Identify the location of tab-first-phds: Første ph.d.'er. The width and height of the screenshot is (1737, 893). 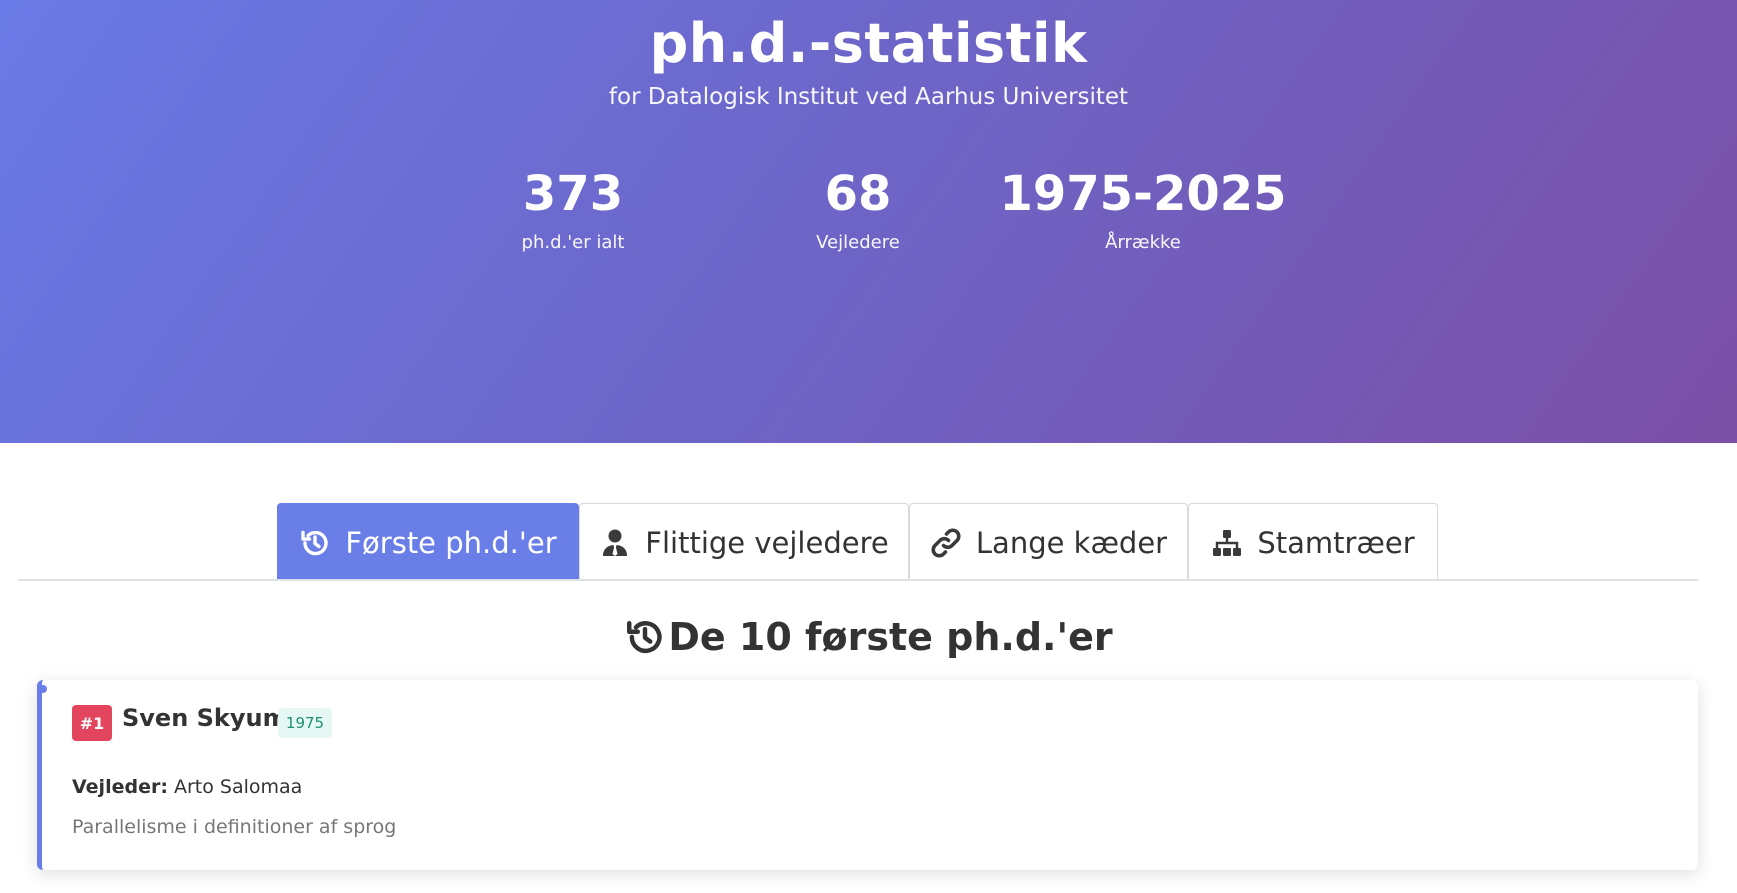
(428, 542).